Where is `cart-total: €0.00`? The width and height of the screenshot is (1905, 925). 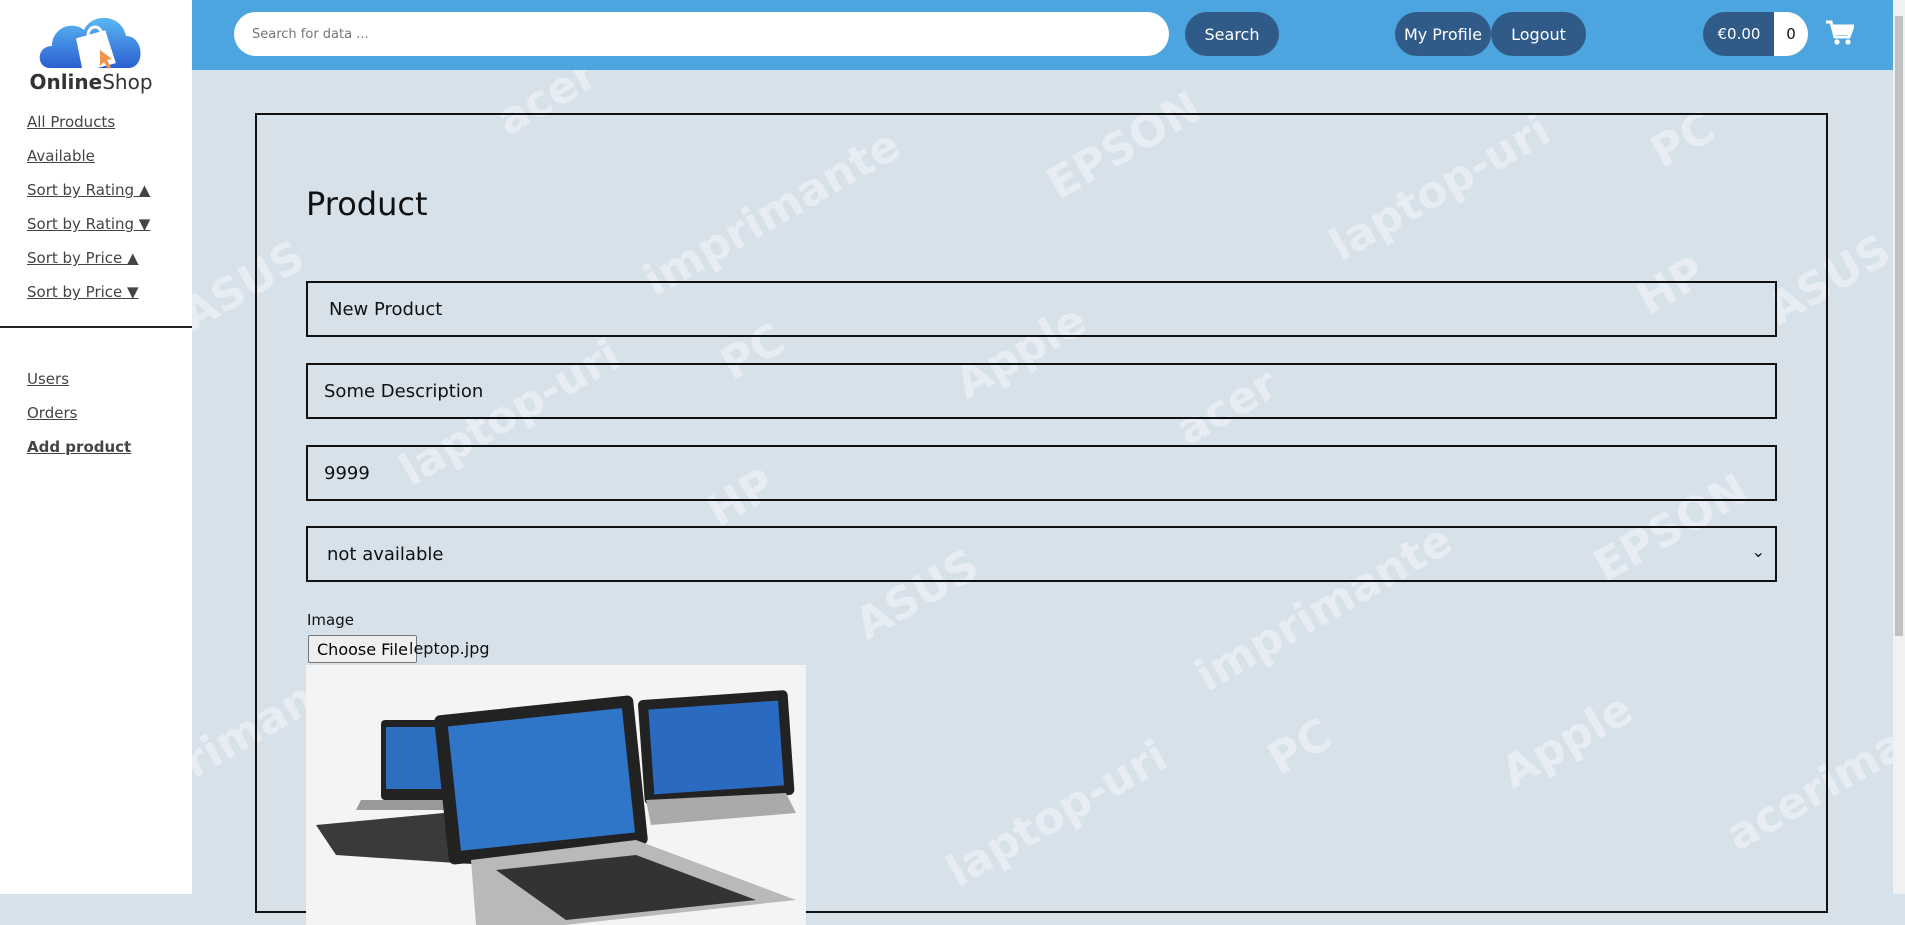 cart-total: €0.00 is located at coordinates (1739, 34).